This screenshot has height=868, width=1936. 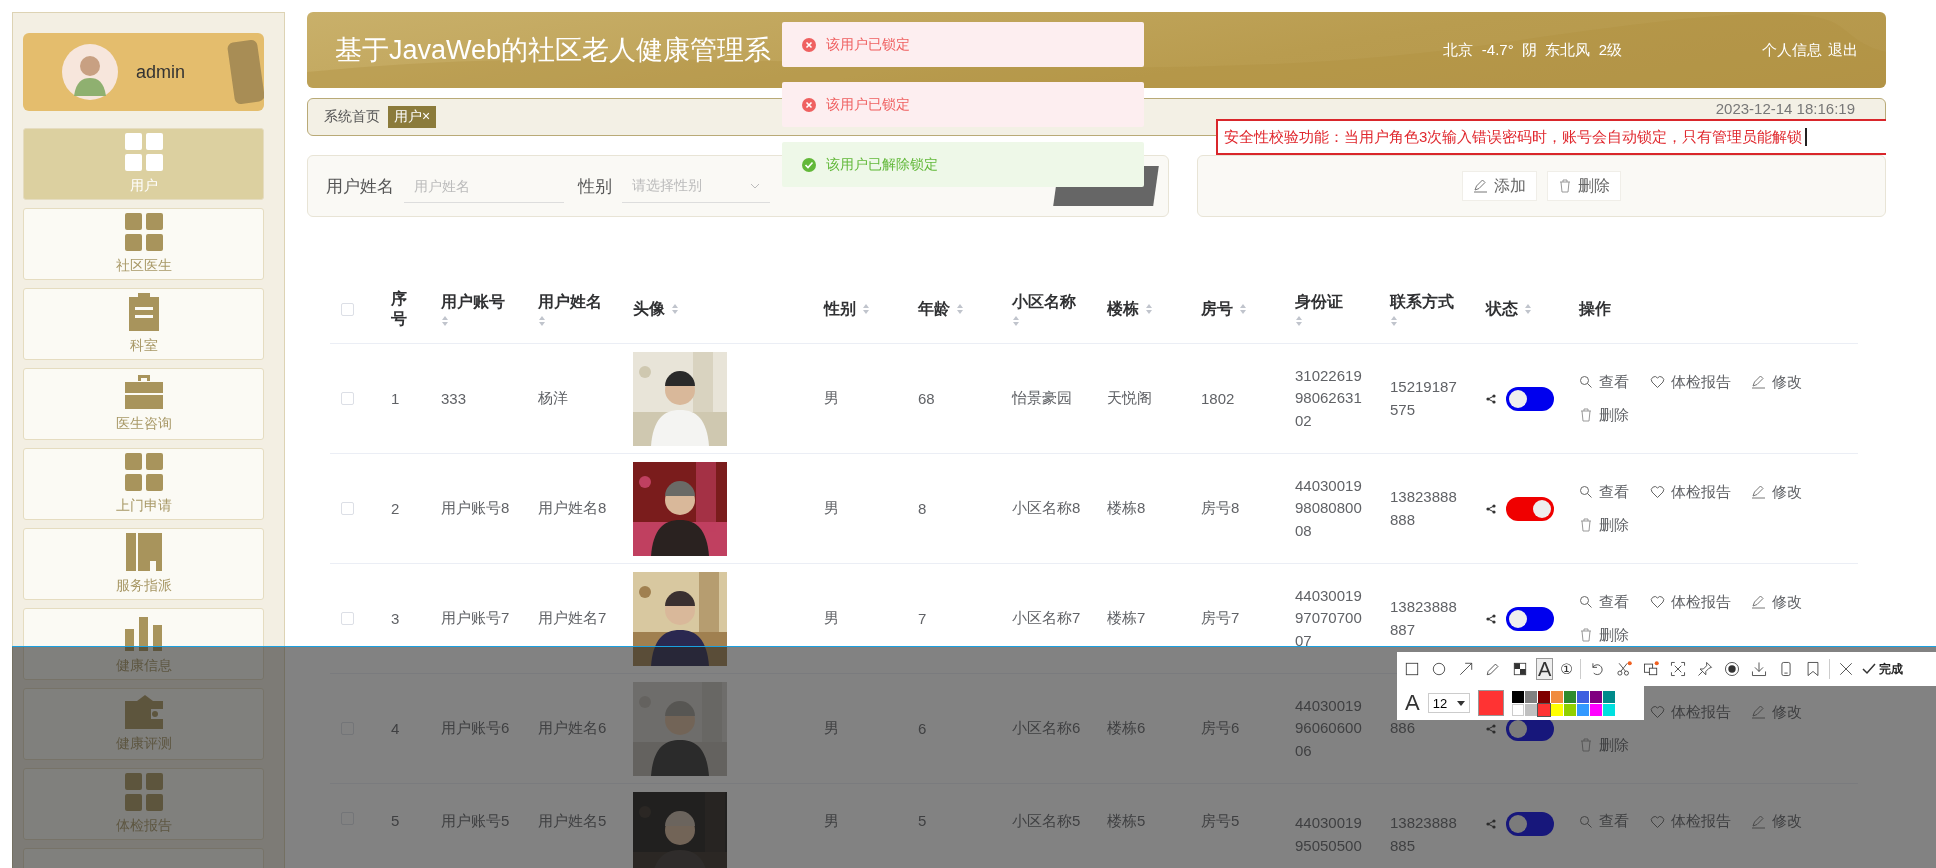 What do you see at coordinates (1490, 703) in the screenshot?
I see `current-color` at bounding box center [1490, 703].